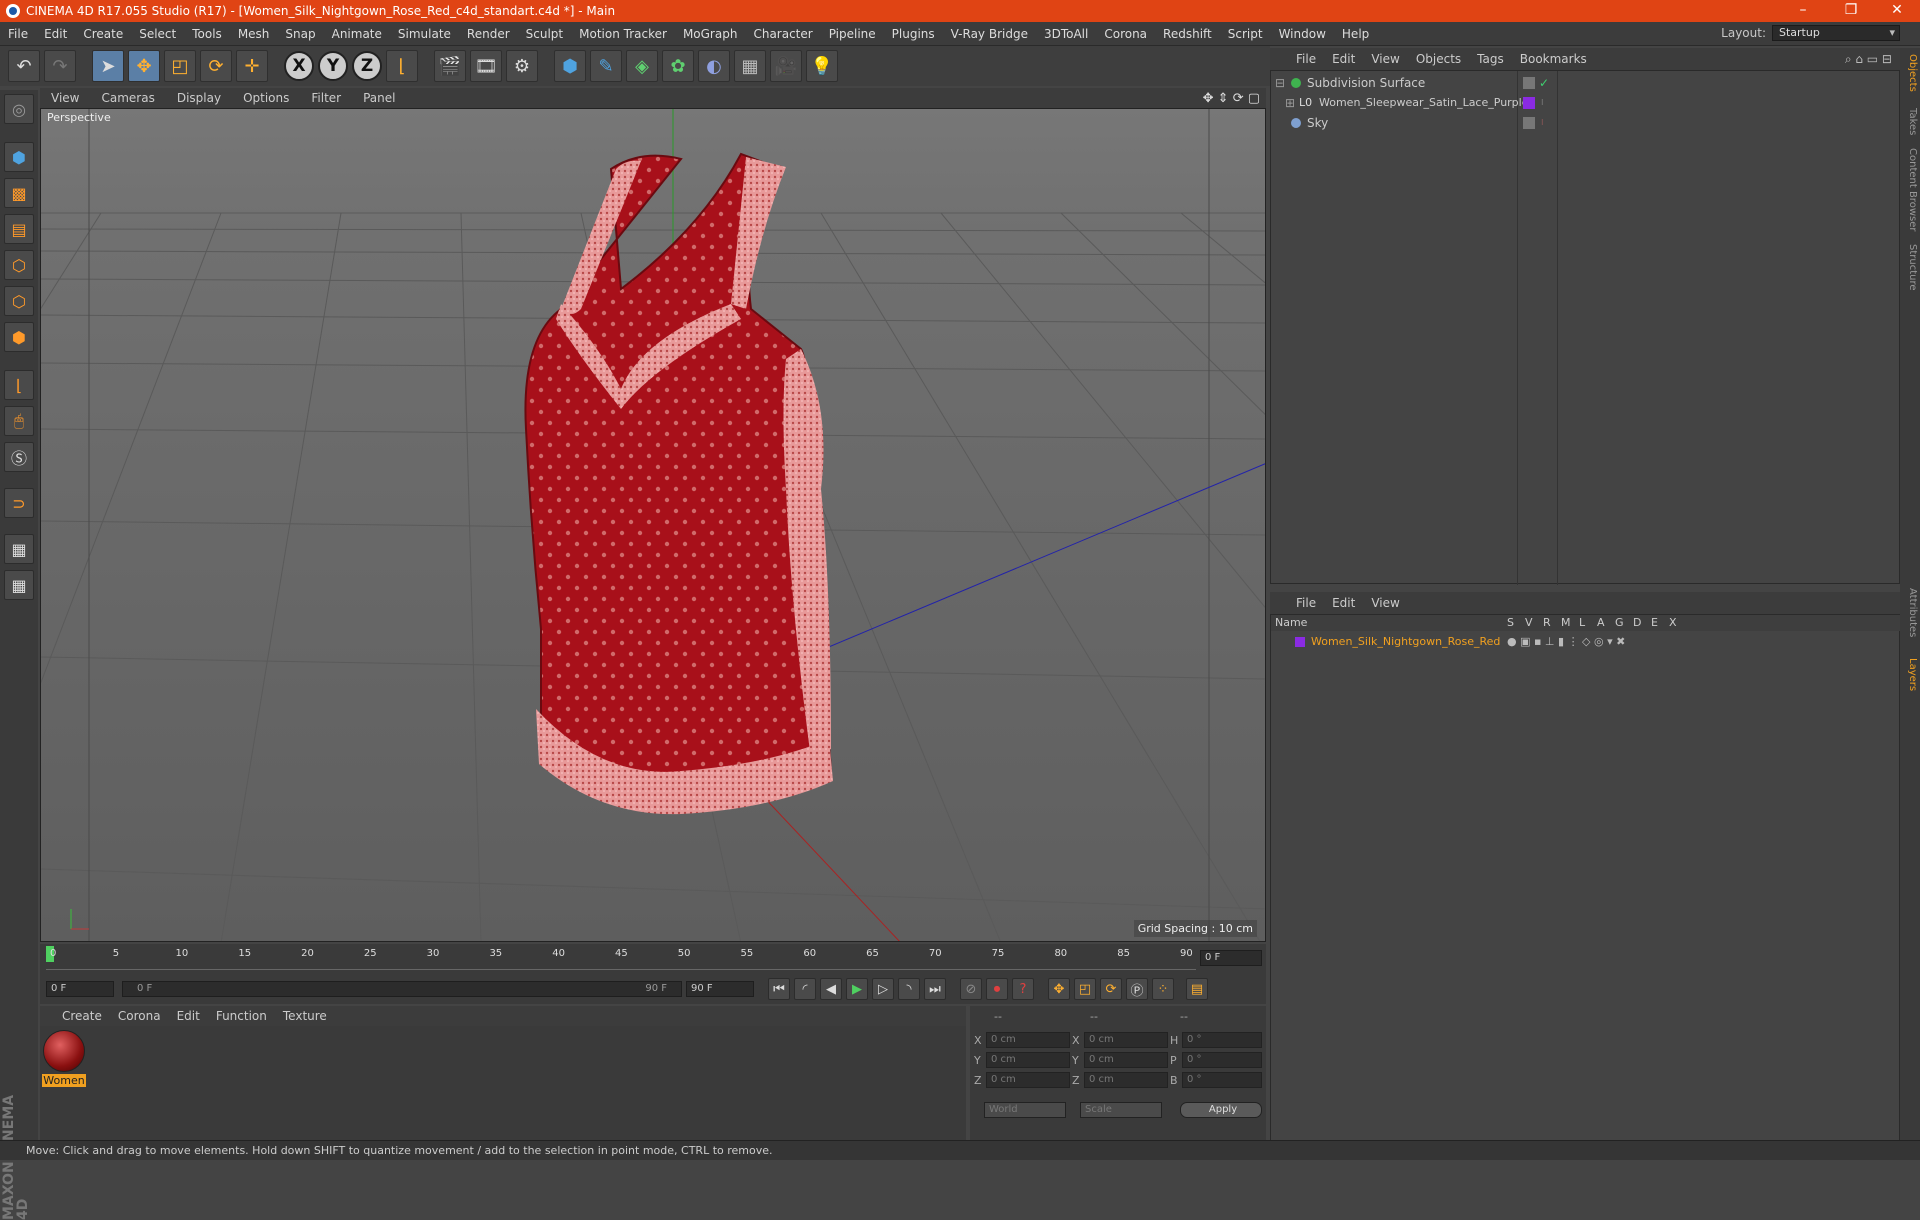 This screenshot has width=1920, height=1220. Describe the element at coordinates (1529, 103) in the screenshot. I see `layer-color-icon` at that location.